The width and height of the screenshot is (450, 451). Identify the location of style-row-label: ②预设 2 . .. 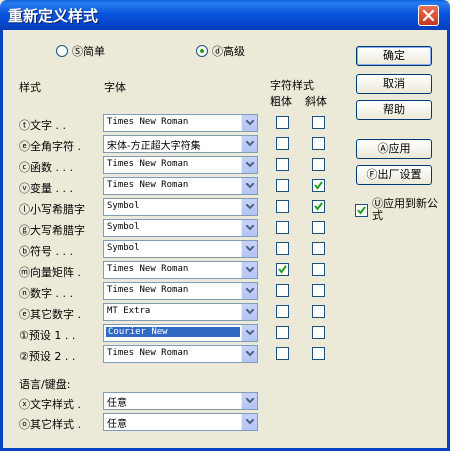
(47, 356).